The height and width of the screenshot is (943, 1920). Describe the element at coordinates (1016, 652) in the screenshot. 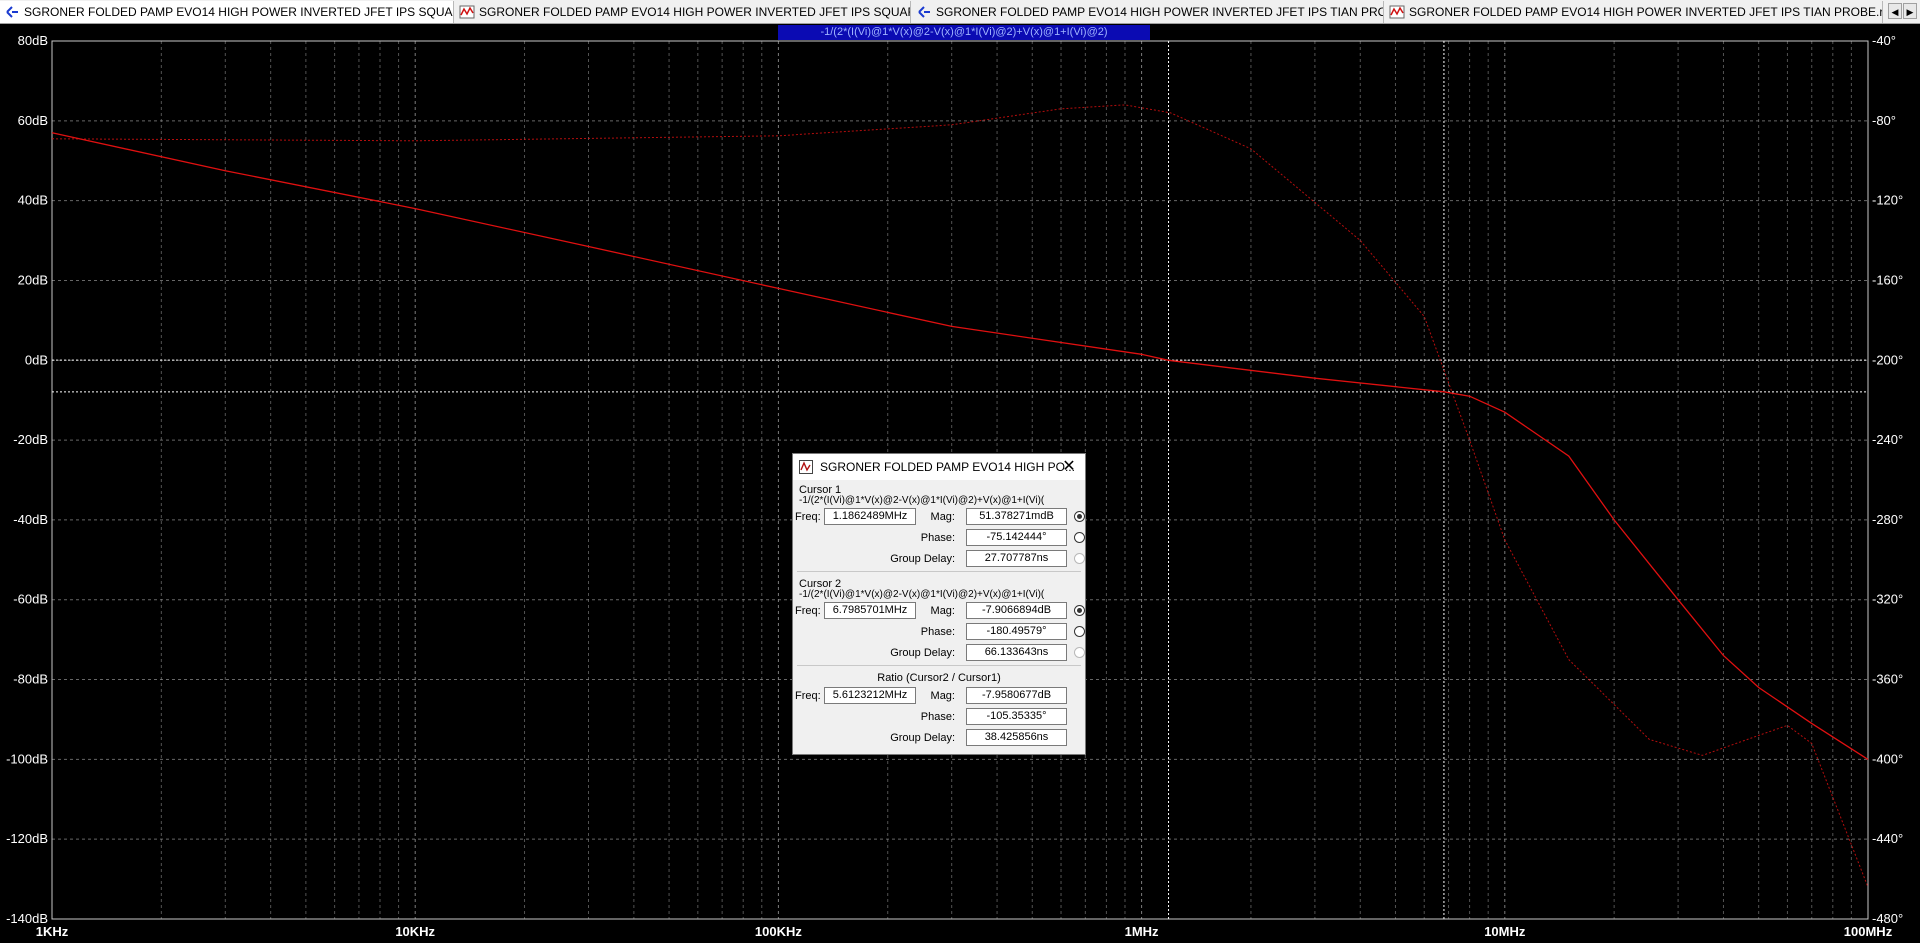

I see `cursor2-group-delay-field: 66.133643ns` at that location.